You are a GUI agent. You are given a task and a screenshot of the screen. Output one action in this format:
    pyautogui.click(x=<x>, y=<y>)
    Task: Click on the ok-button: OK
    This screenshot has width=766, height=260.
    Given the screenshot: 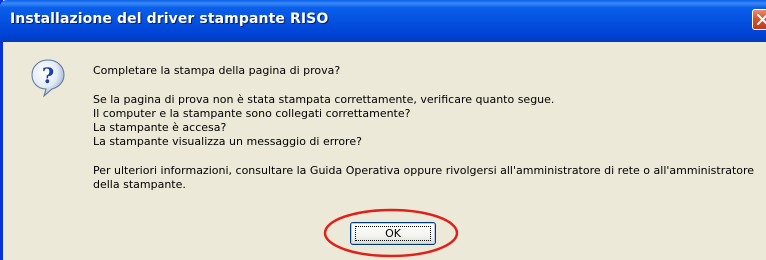 What is the action you would take?
    pyautogui.click(x=393, y=233)
    